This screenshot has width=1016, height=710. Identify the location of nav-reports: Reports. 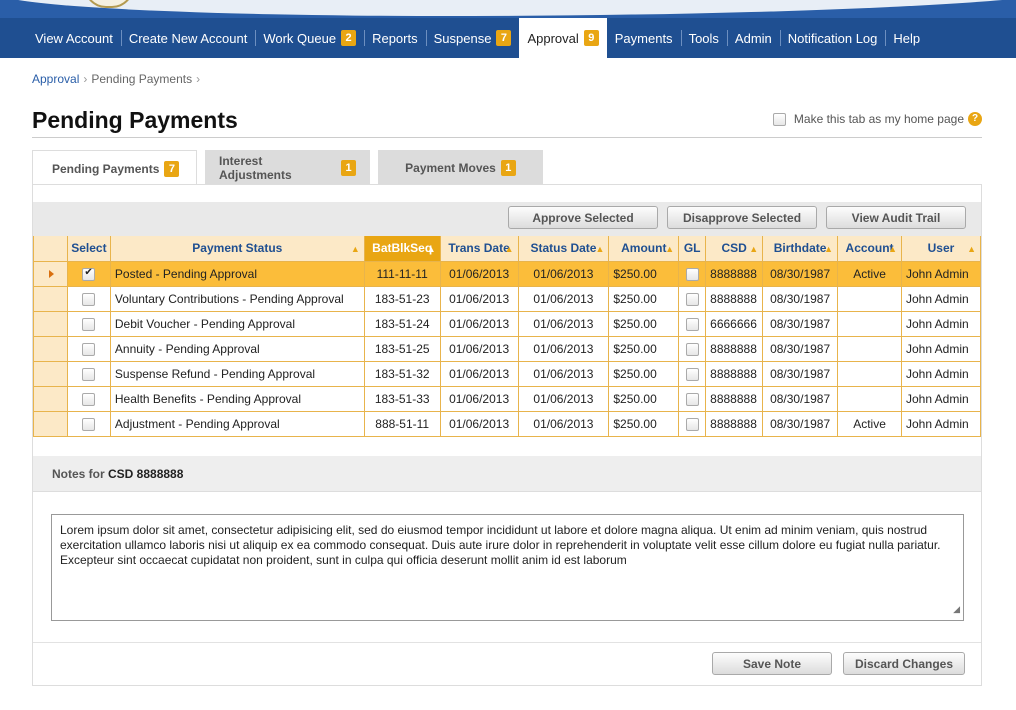
(395, 38).